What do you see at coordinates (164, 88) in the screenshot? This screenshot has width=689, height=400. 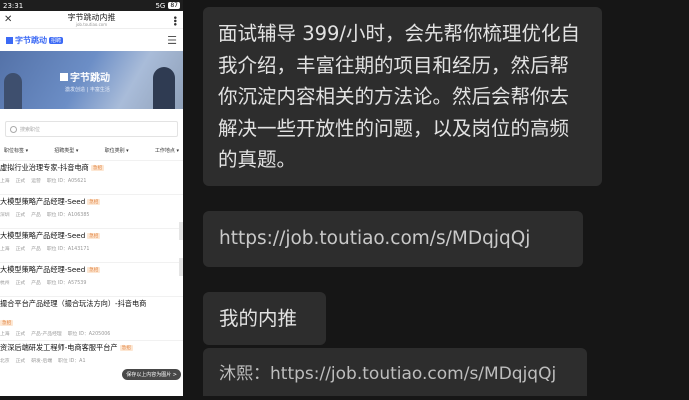 I see `banner-person-right` at bounding box center [164, 88].